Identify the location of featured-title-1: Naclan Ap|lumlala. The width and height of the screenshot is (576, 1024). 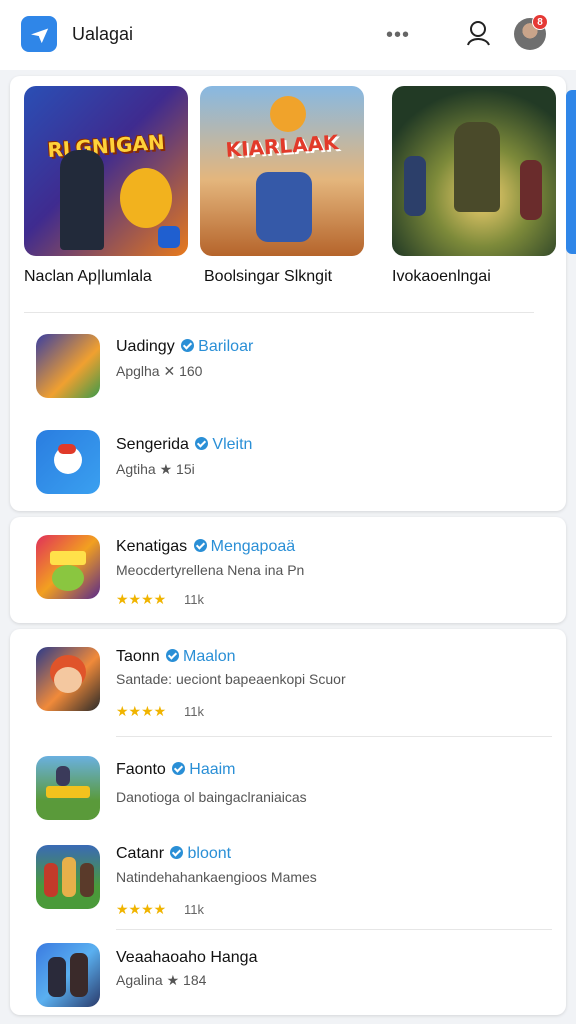
(88, 277).